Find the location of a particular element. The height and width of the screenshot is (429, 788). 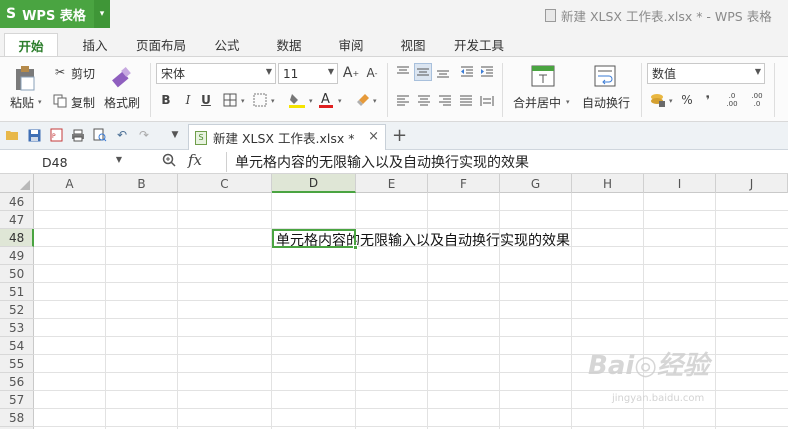

column-header-g: G is located at coordinates (536, 183).